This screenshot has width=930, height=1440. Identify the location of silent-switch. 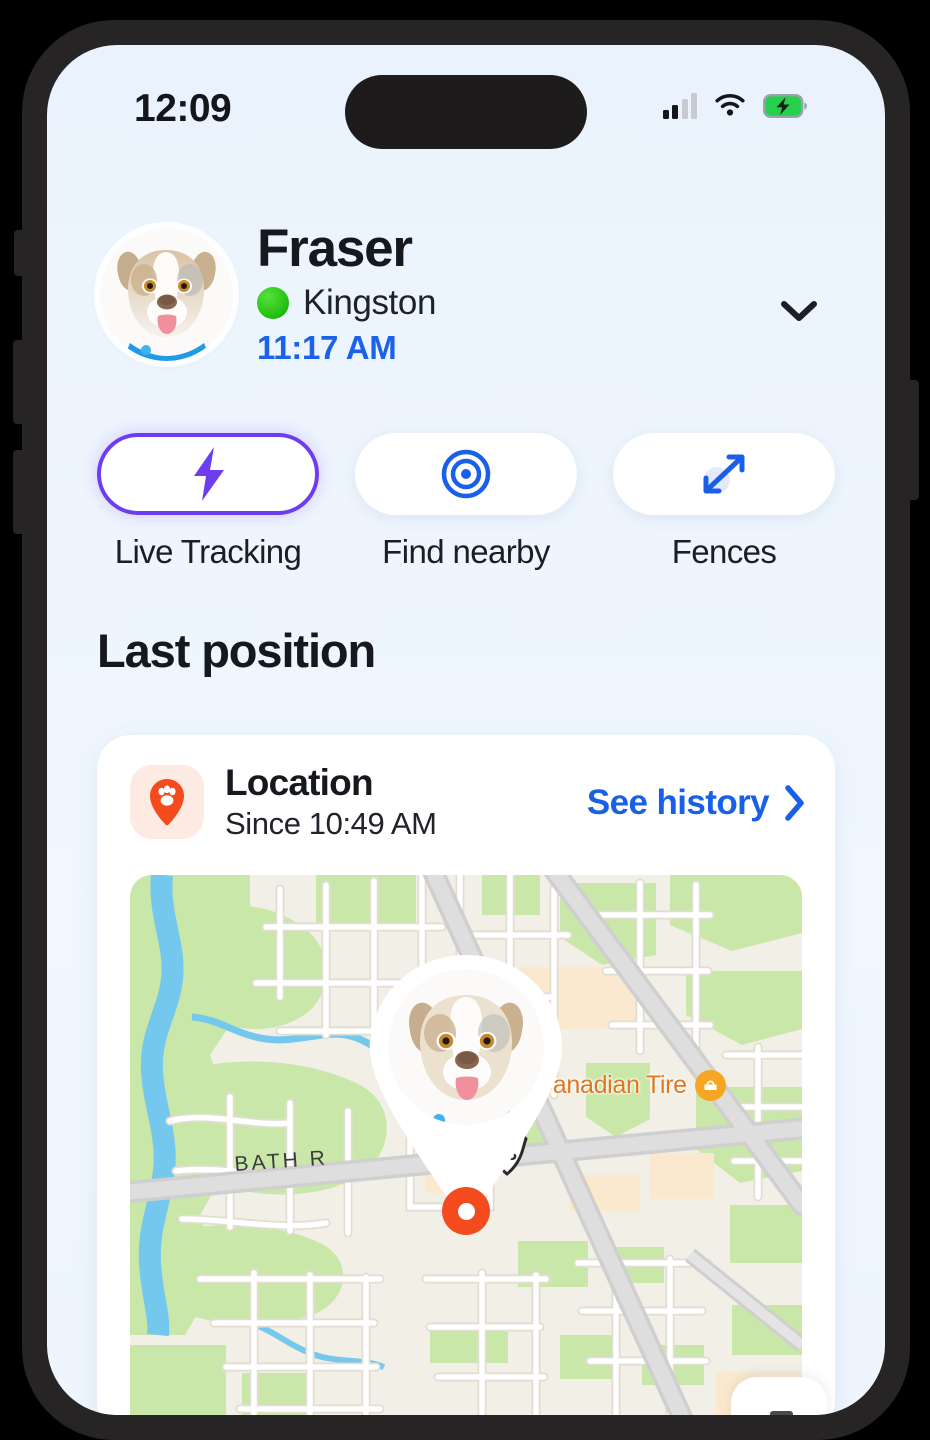
(19, 253).